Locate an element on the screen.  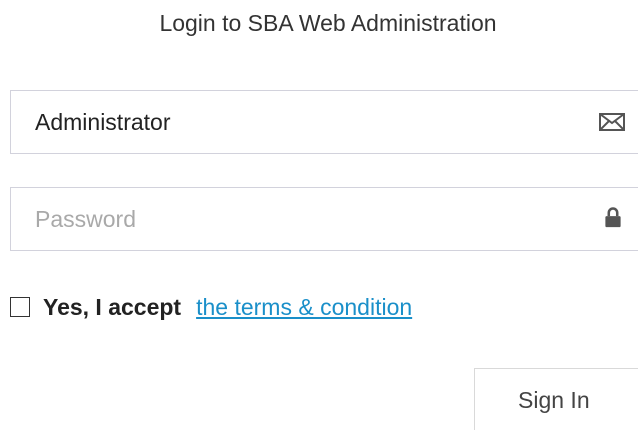
username-field is located at coordinates (324, 122).